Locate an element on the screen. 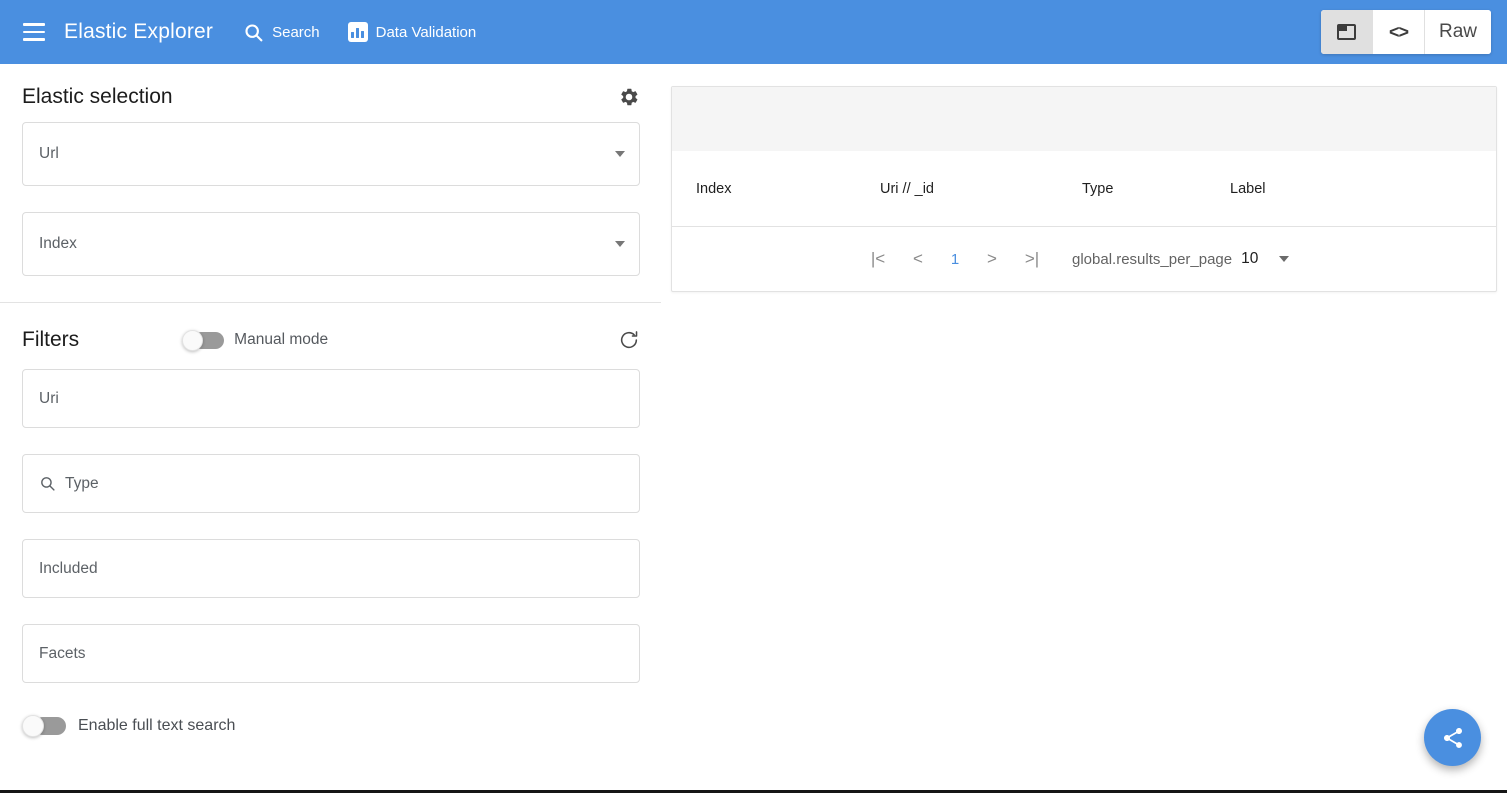 Image resolution: width=1507 pixels, height=793 pixels. manual-mode-toggle-row: Manual mode is located at coordinates (255, 340).